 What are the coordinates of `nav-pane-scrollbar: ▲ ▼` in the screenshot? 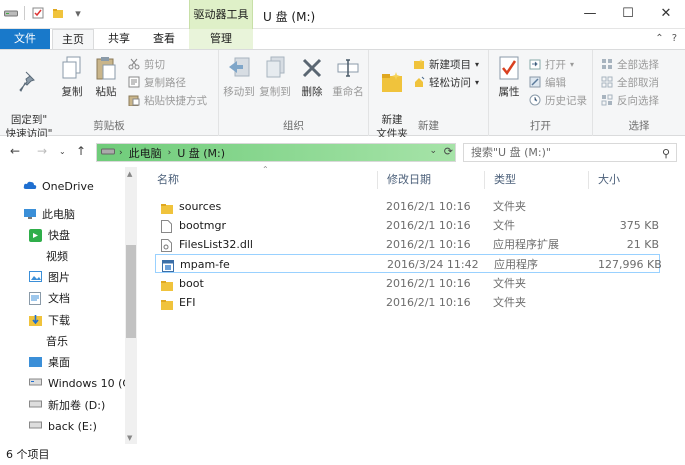 It's located at (131, 305).